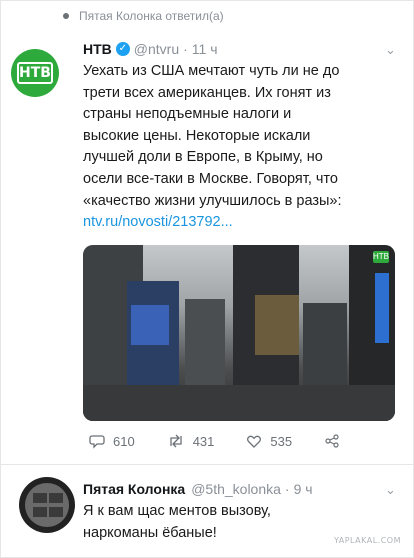 The height and width of the screenshot is (558, 414). Describe the element at coordinates (97, 442) in the screenshot. I see `reply-icon` at that location.